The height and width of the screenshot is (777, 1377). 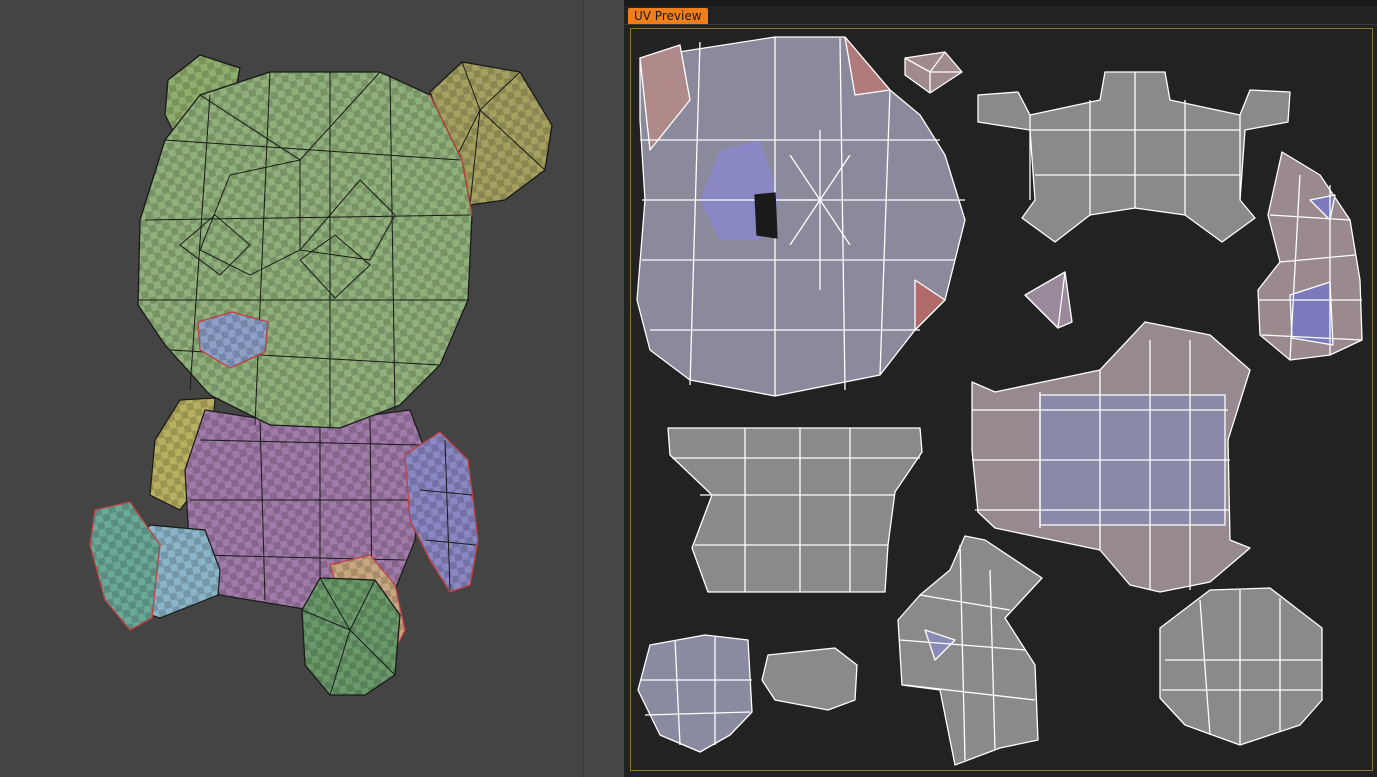 What do you see at coordinates (305, 250) in the screenshot?
I see `head` at bounding box center [305, 250].